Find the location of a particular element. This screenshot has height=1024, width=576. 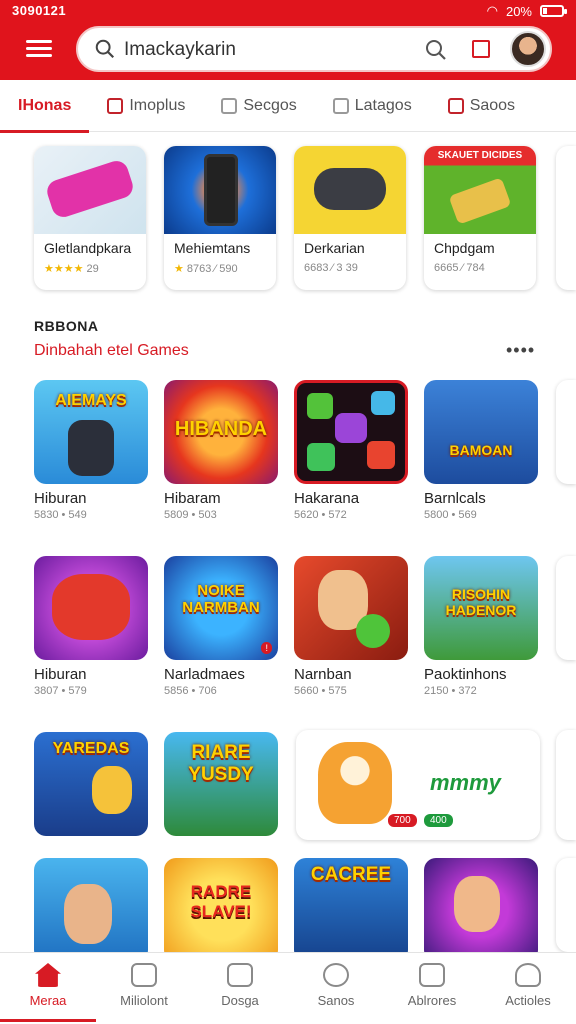

game-name: Hibaram is located at coordinates (192, 498).